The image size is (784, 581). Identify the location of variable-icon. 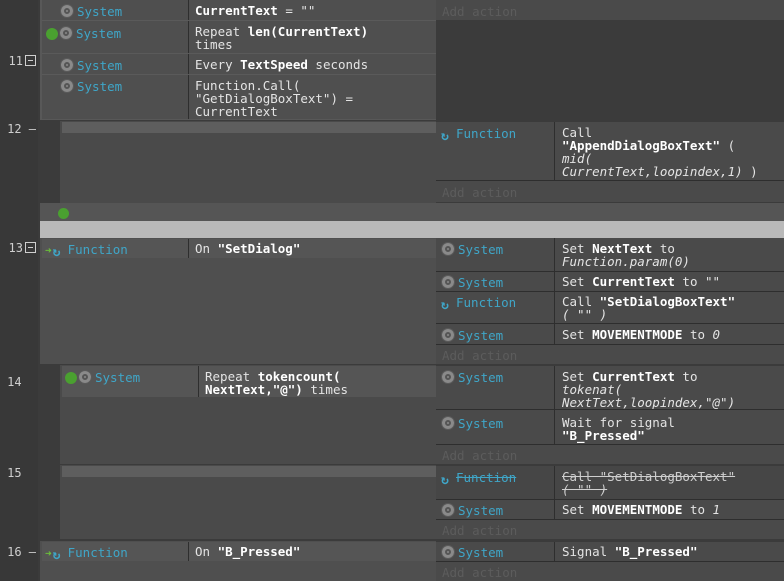
(63, 213).